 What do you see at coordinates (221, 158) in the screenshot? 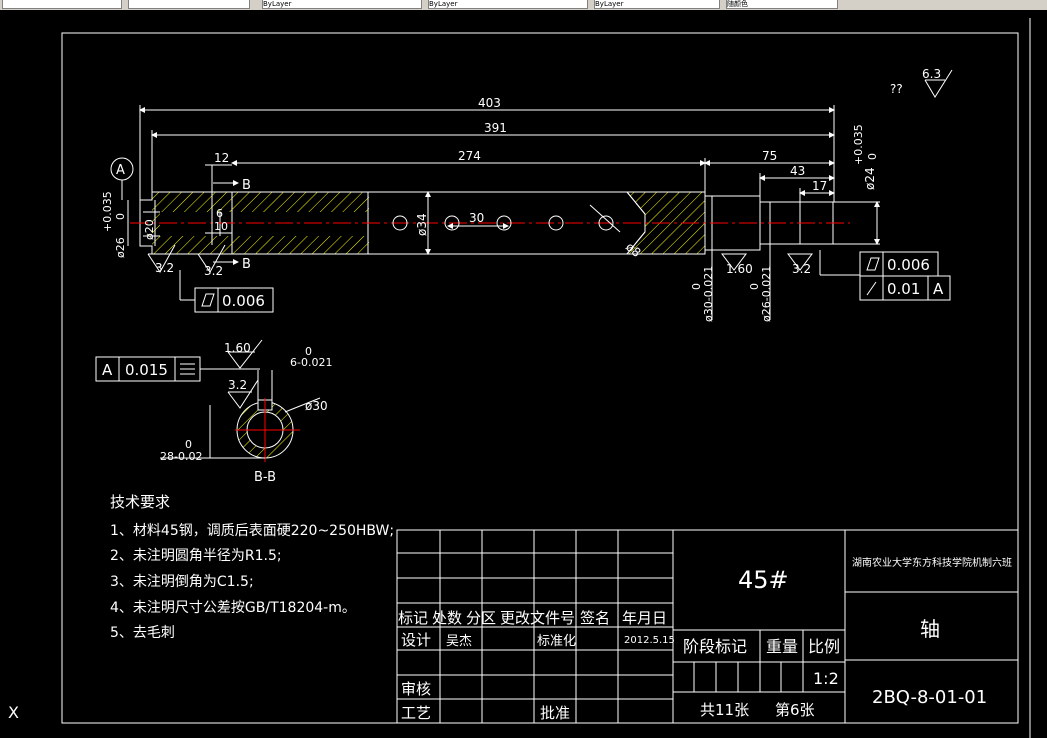
I see `dim-12: 12` at bounding box center [221, 158].